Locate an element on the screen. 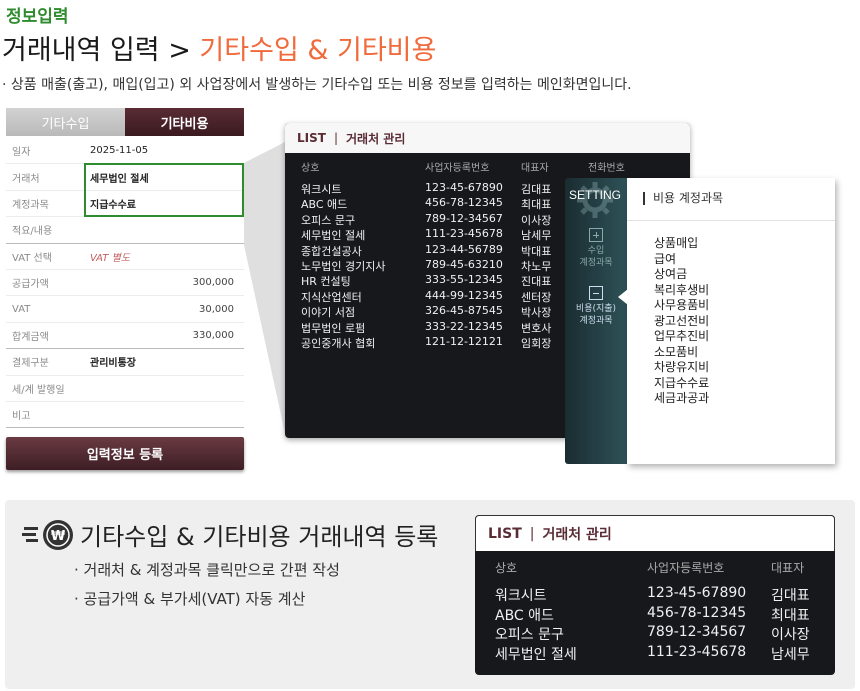 This screenshot has width=860, height=691. form-row-supply-amount: 공급가액 300,000 is located at coordinates (125, 283).